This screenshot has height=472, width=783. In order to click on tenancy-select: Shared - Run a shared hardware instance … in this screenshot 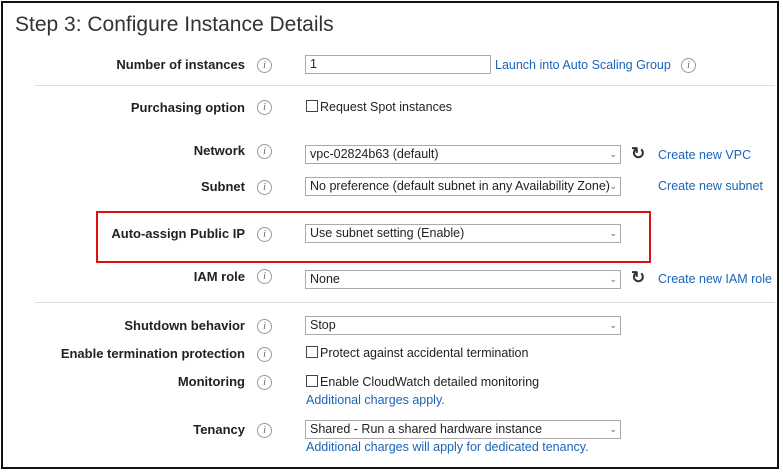, I will do `click(463, 429)`.